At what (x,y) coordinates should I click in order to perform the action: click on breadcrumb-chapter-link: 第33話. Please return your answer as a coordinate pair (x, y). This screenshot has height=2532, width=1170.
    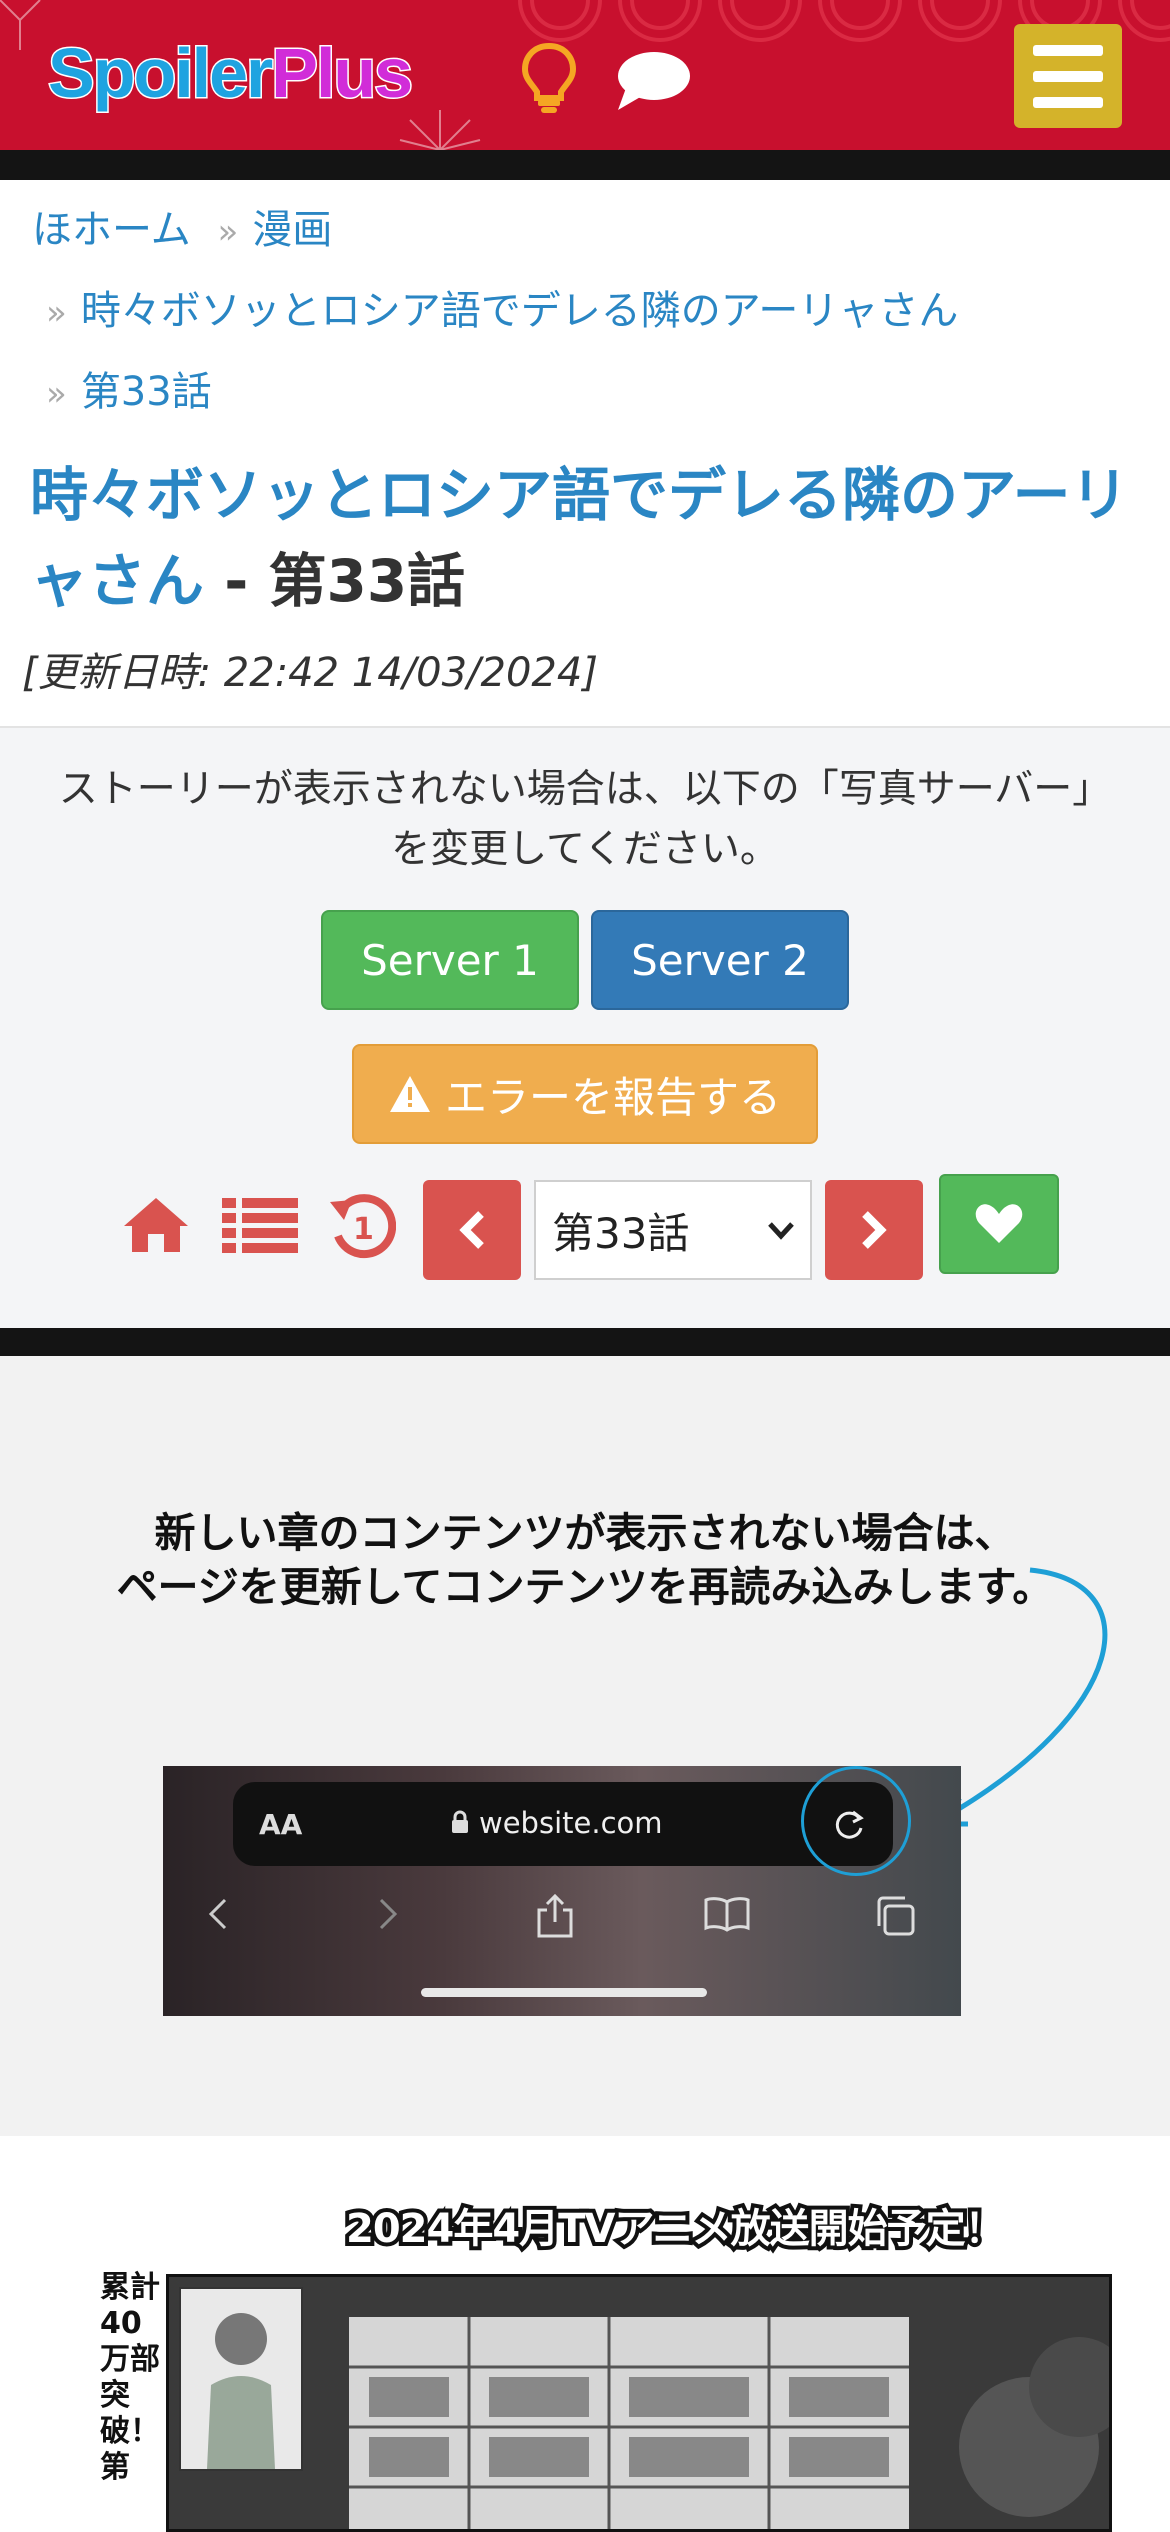
    Looking at the image, I should click on (146, 392).